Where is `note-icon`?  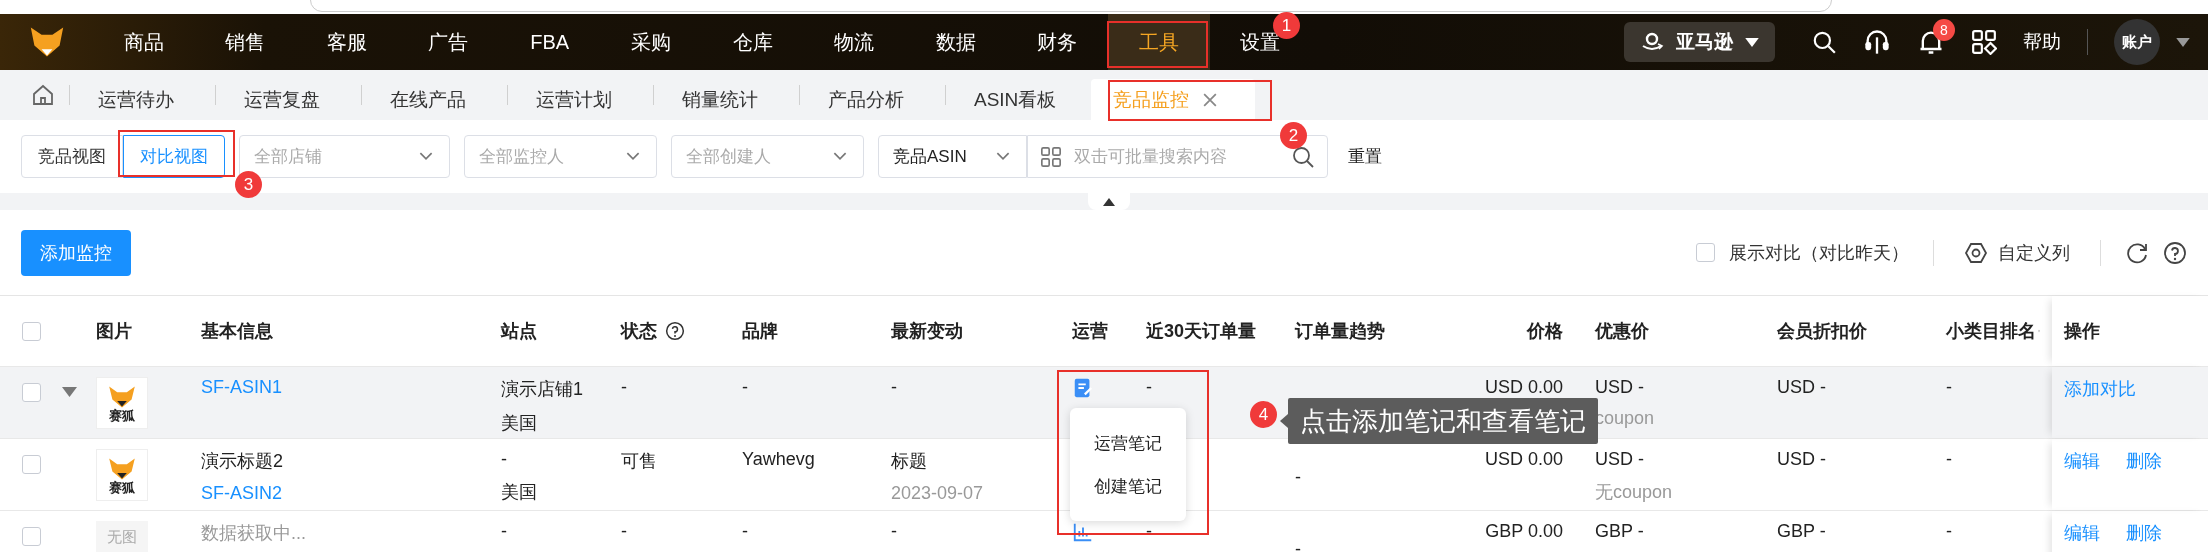
note-icon is located at coordinates (1083, 388).